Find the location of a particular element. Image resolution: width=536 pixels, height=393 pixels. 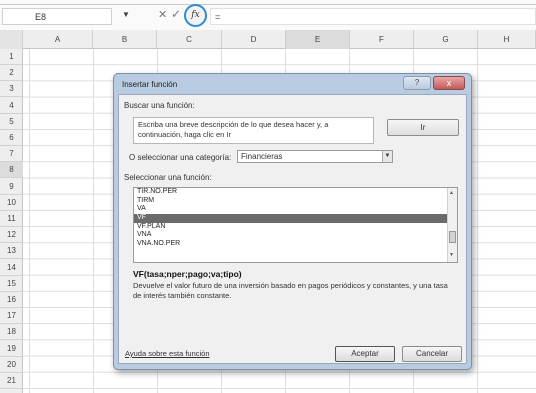

category-label: O seleccionar una categoría: is located at coordinates (180, 157).